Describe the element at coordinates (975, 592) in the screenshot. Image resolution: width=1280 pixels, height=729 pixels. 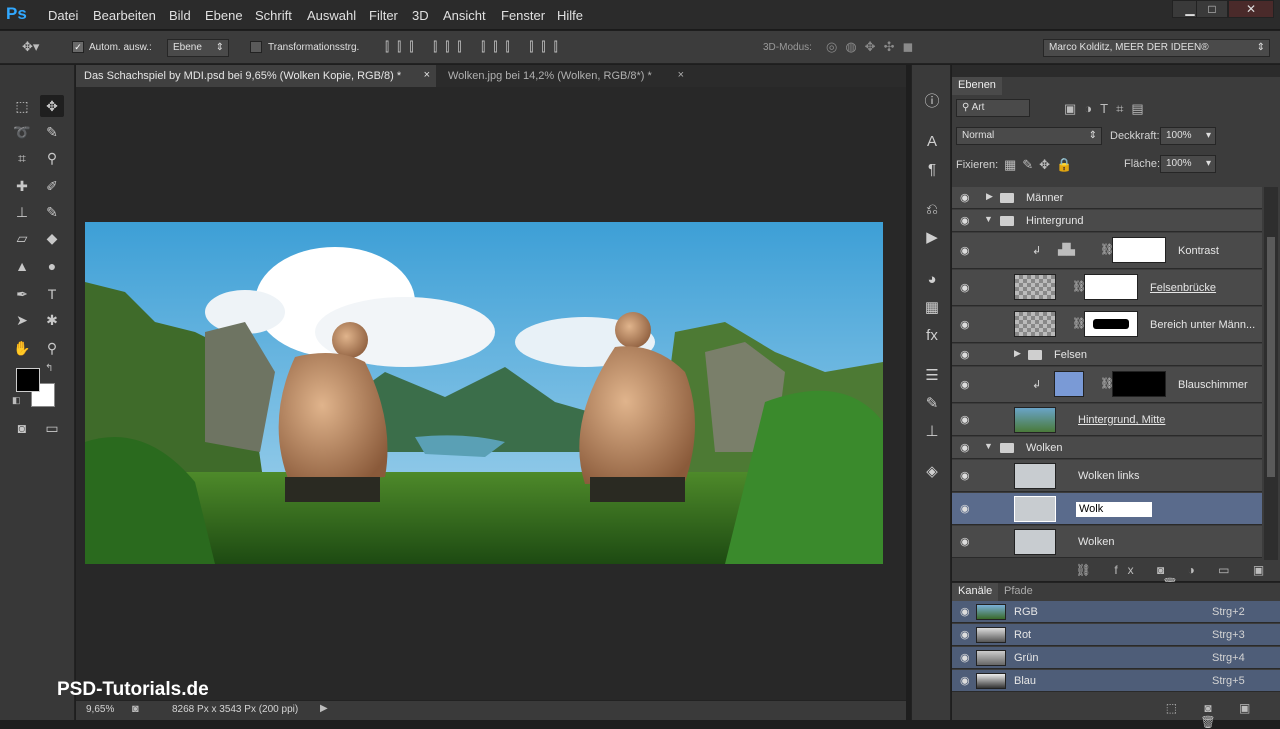
I see `channels-tab: Kanäle` at that location.